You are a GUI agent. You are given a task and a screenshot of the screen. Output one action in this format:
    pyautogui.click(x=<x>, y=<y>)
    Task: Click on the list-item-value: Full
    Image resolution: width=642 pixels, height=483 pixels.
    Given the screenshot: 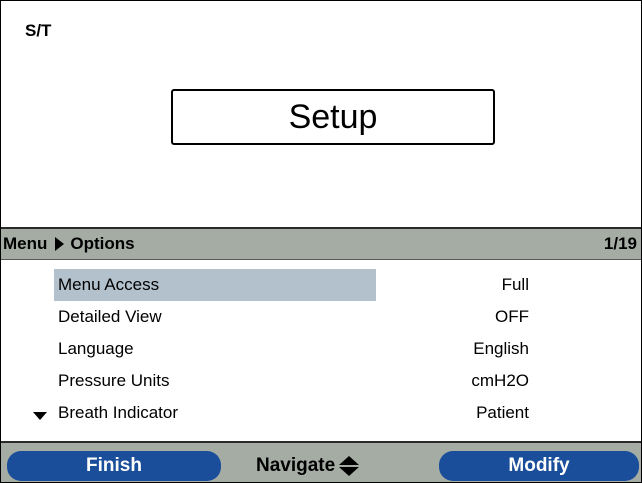 What is the action you would take?
    pyautogui.click(x=515, y=284)
    